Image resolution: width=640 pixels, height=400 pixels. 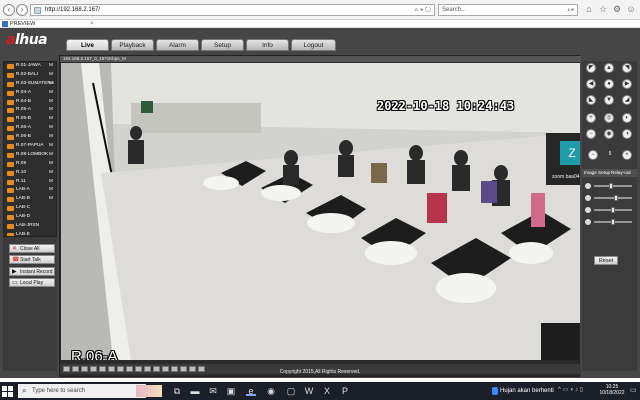 What do you see at coordinates (563, 159) in the screenshot?
I see `zoom-overlay: Z zoom baa04` at bounding box center [563, 159].